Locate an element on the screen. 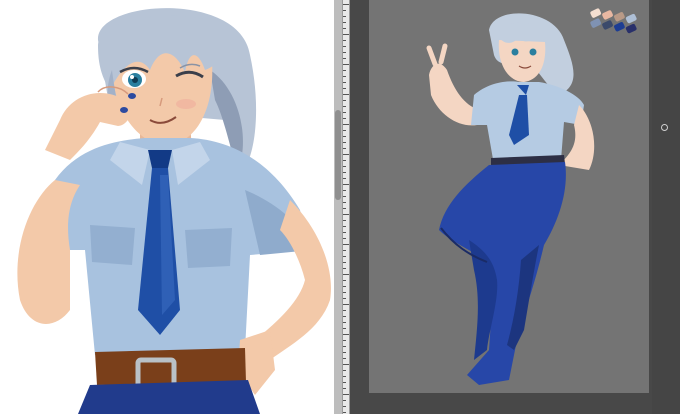 This screenshot has height=414, width=680. color-palette-swatches is located at coordinates (613, 21).